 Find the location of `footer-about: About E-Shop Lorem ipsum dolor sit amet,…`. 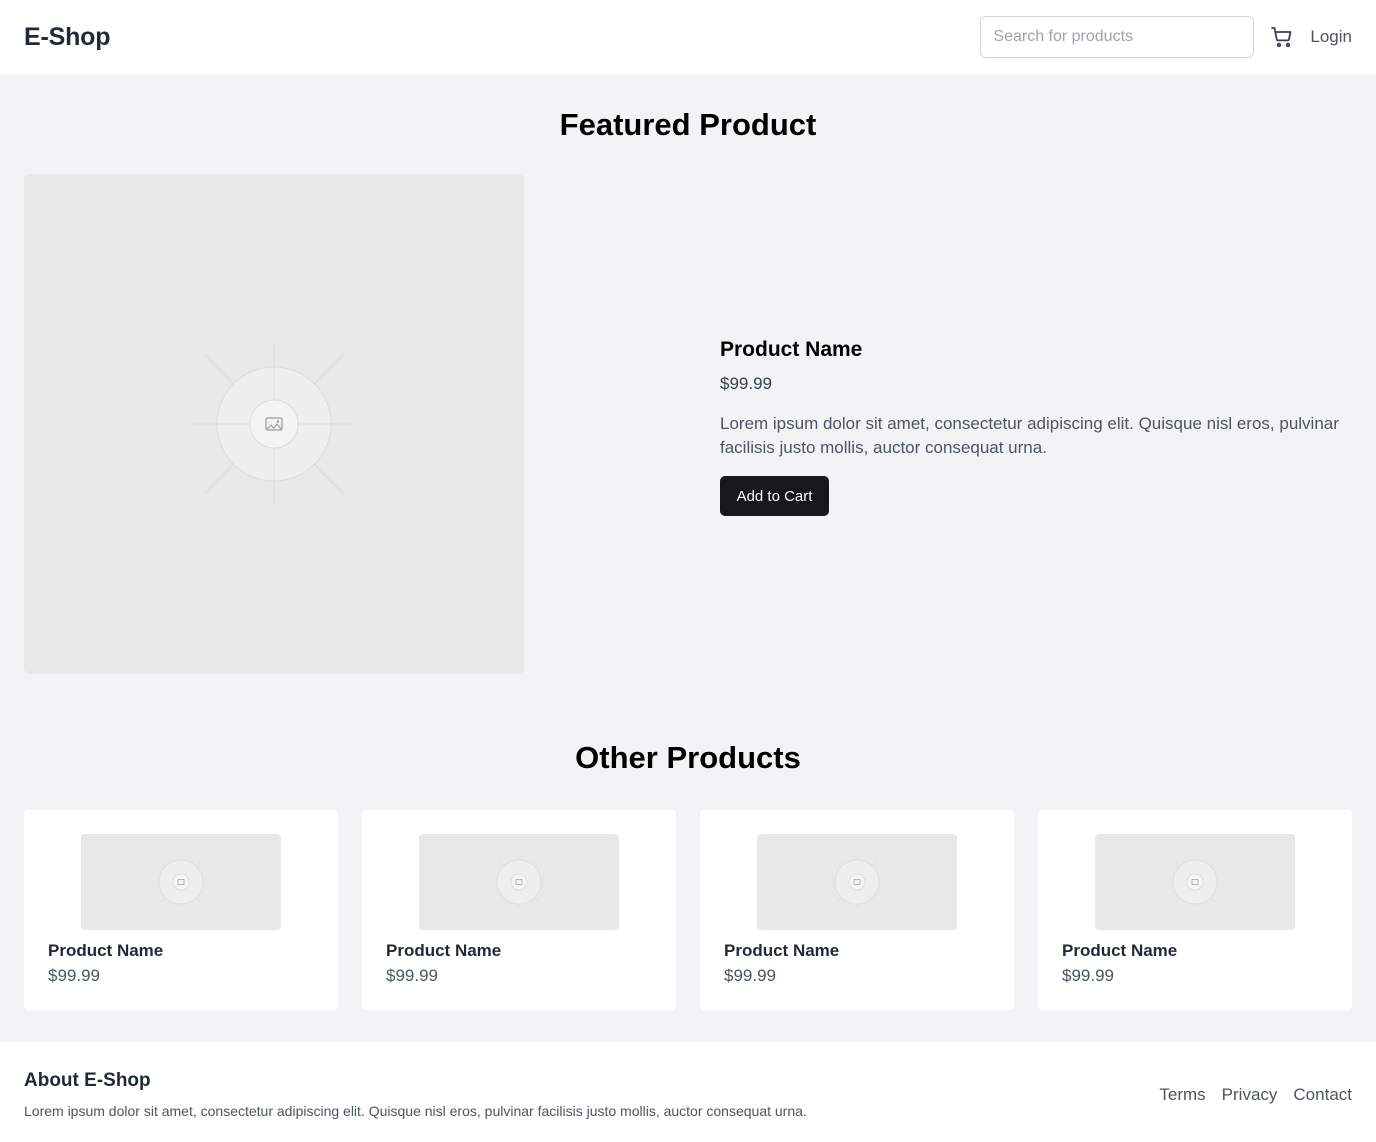

footer-about: About E-Shop Lorem ipsum dolor sit amet,… is located at coordinates (415, 1080).